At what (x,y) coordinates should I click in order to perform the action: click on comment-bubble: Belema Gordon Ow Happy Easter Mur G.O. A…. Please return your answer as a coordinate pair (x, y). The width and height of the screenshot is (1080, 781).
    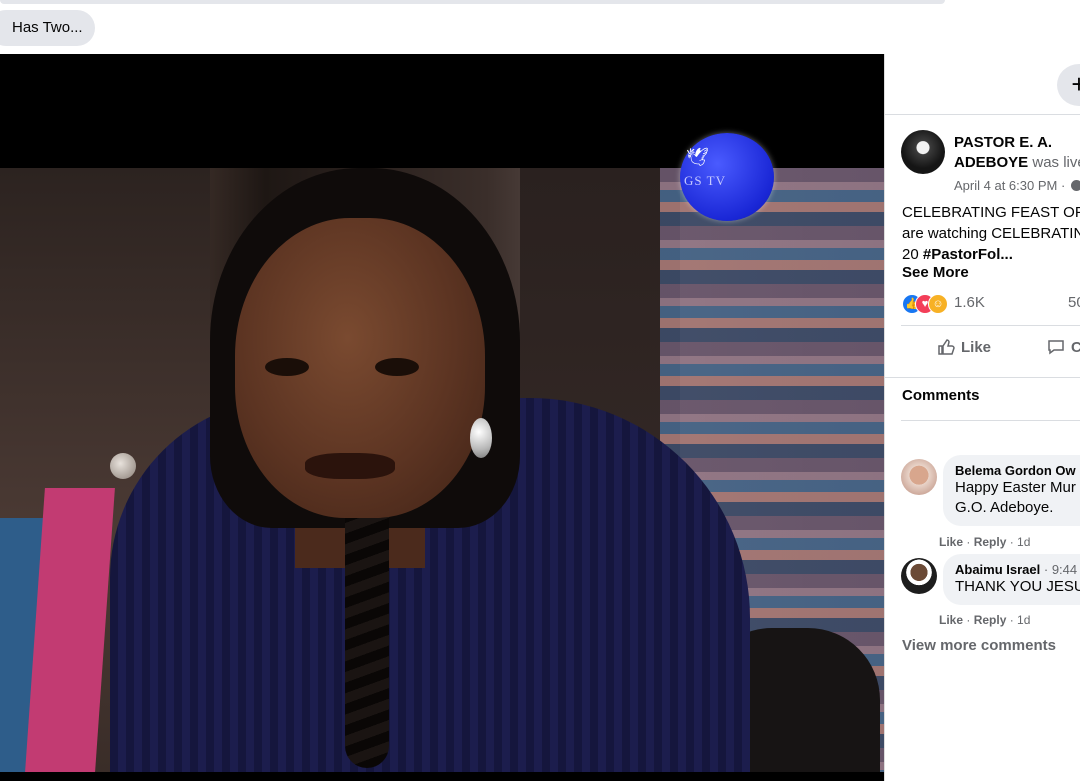
    Looking at the image, I should click on (1011, 490).